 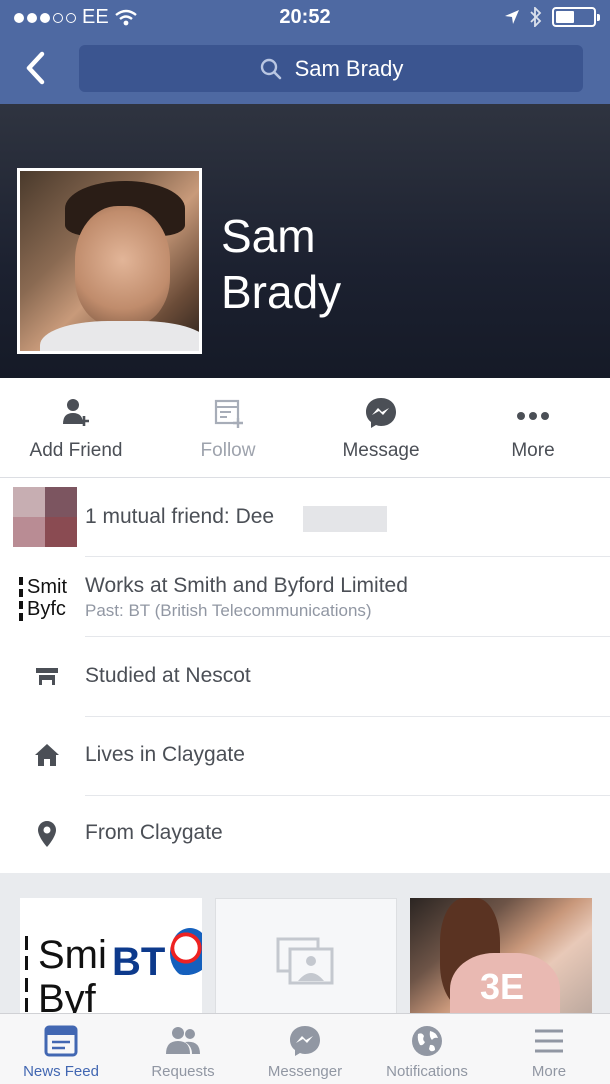 I want to click on profile-last-name: Brady, so click(x=281, y=292).